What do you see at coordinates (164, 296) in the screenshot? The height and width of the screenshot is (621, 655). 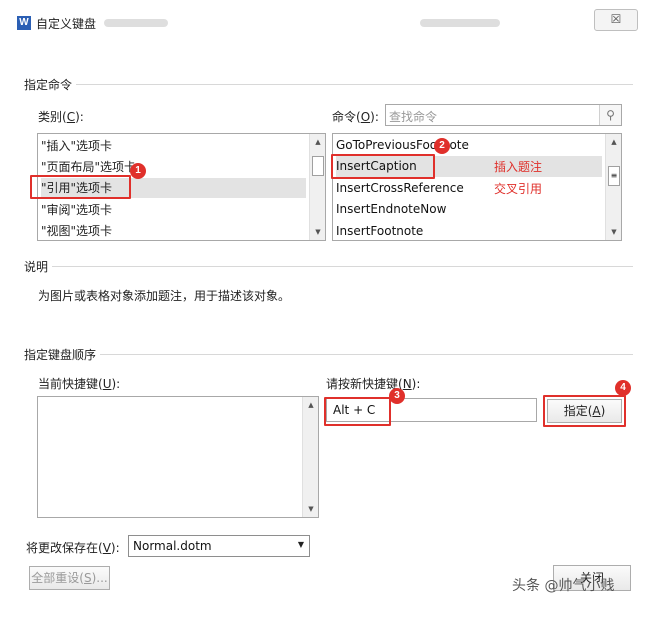 I see `description-text: 为图片或表格对象添加题注，用于描述该对象。` at bounding box center [164, 296].